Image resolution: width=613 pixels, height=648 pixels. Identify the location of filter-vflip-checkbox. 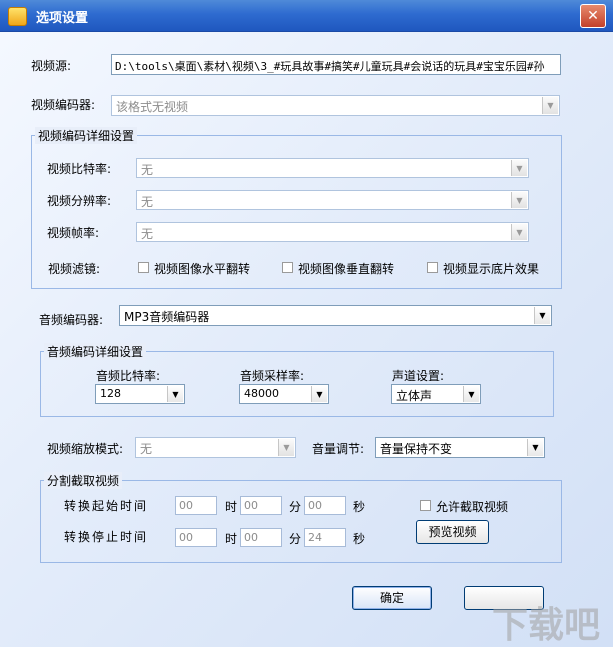
(287, 267).